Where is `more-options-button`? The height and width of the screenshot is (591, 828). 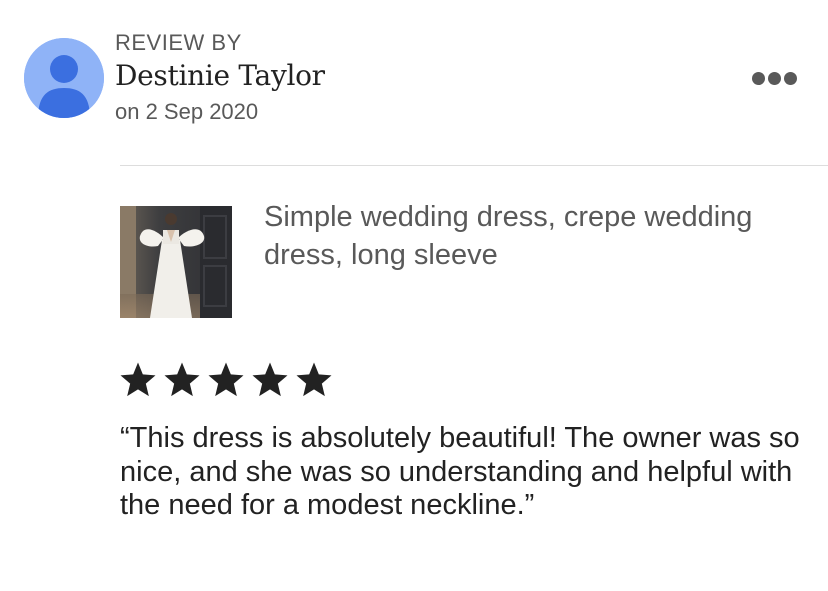 more-options-button is located at coordinates (774, 78).